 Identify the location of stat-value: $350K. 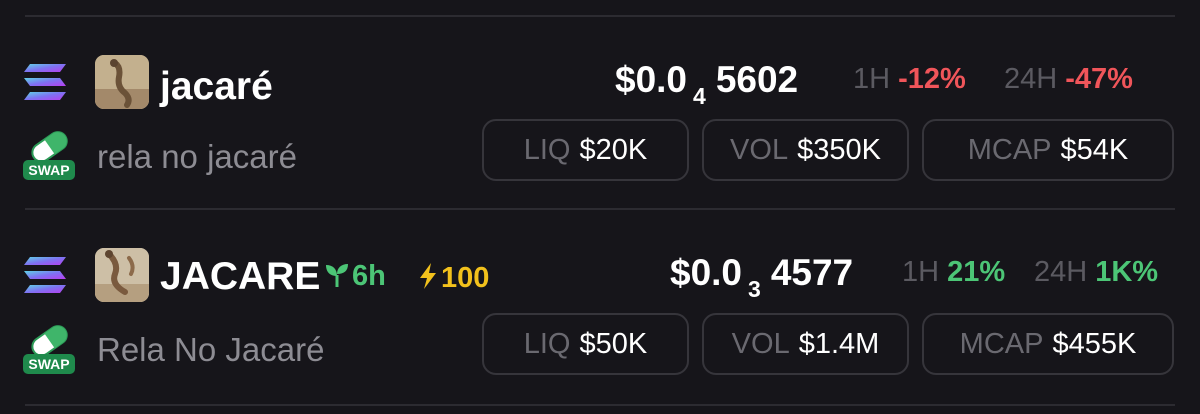
(839, 149).